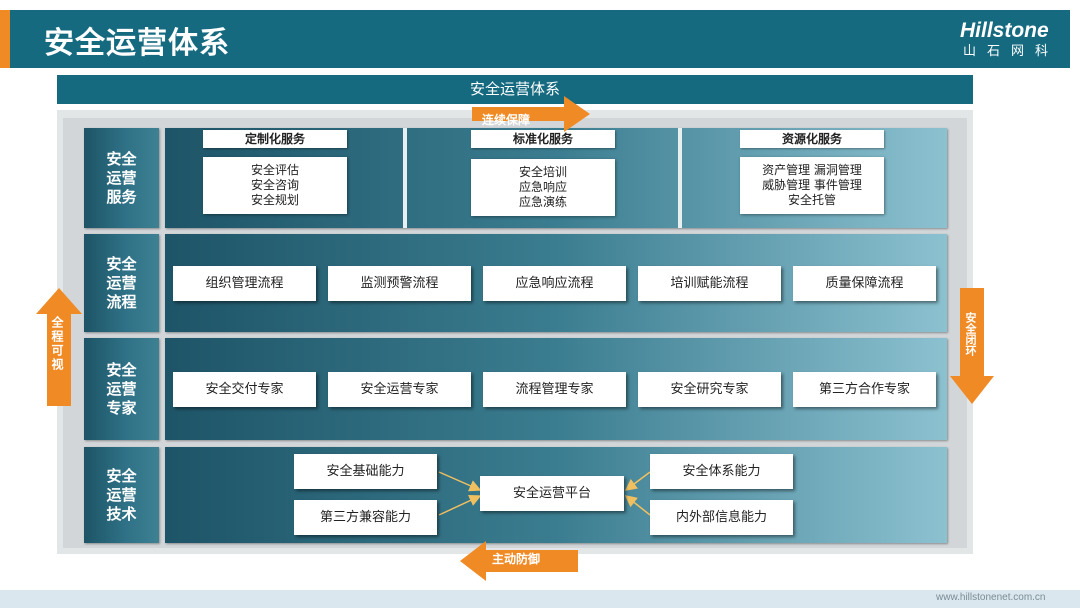 The image size is (1080, 608). Describe the element at coordinates (540, 599) in the screenshot. I see `footer-bar` at that location.